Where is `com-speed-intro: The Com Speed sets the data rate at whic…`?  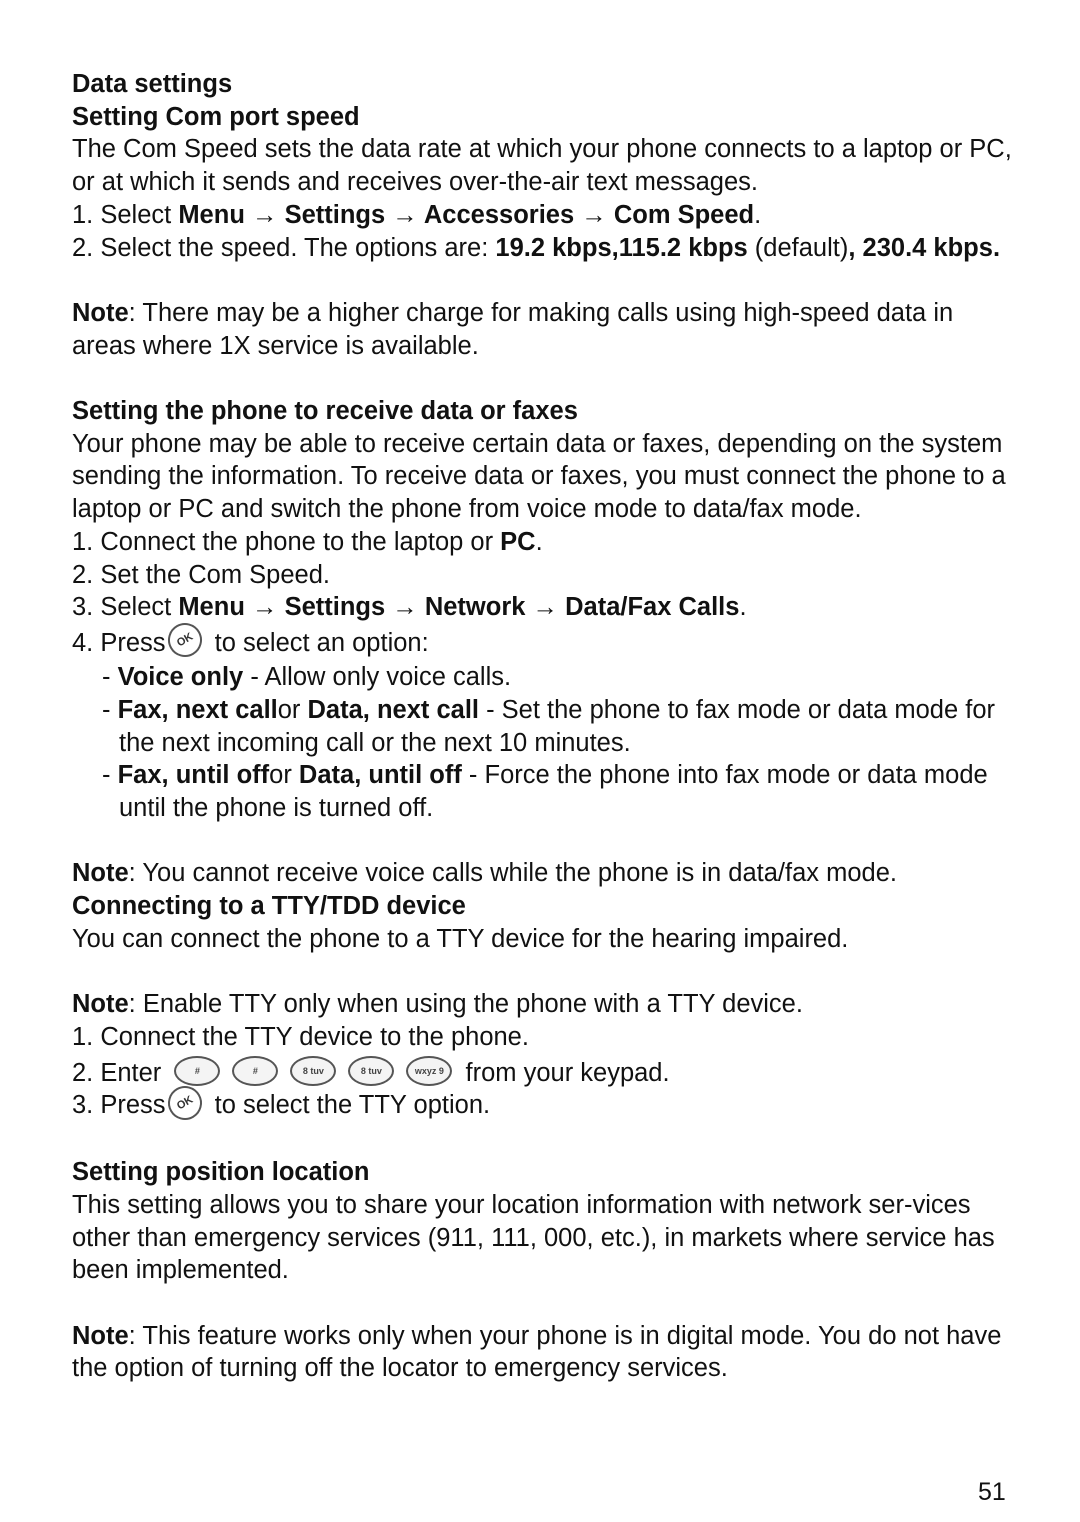 com-speed-intro: The Com Speed sets the data rate at whic… is located at coordinates (542, 166).